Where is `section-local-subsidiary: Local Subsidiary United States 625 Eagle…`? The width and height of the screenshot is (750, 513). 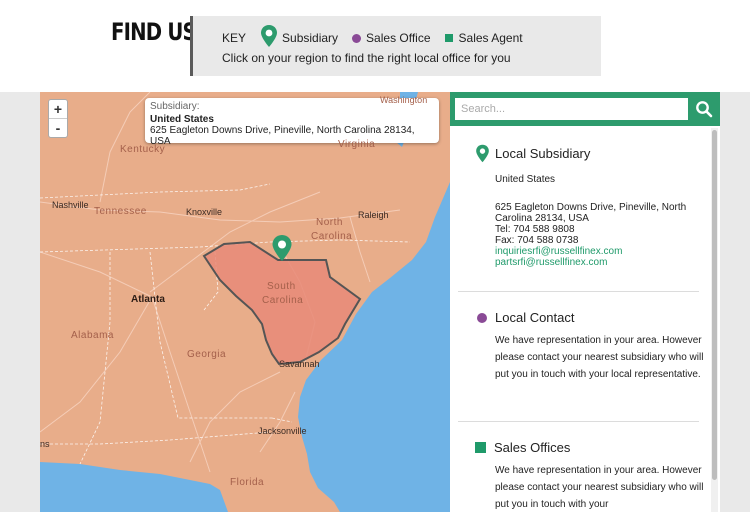
section-local-subsidiary: Local Subsidiary United States 625 Eagle… is located at coordinates (595, 206).